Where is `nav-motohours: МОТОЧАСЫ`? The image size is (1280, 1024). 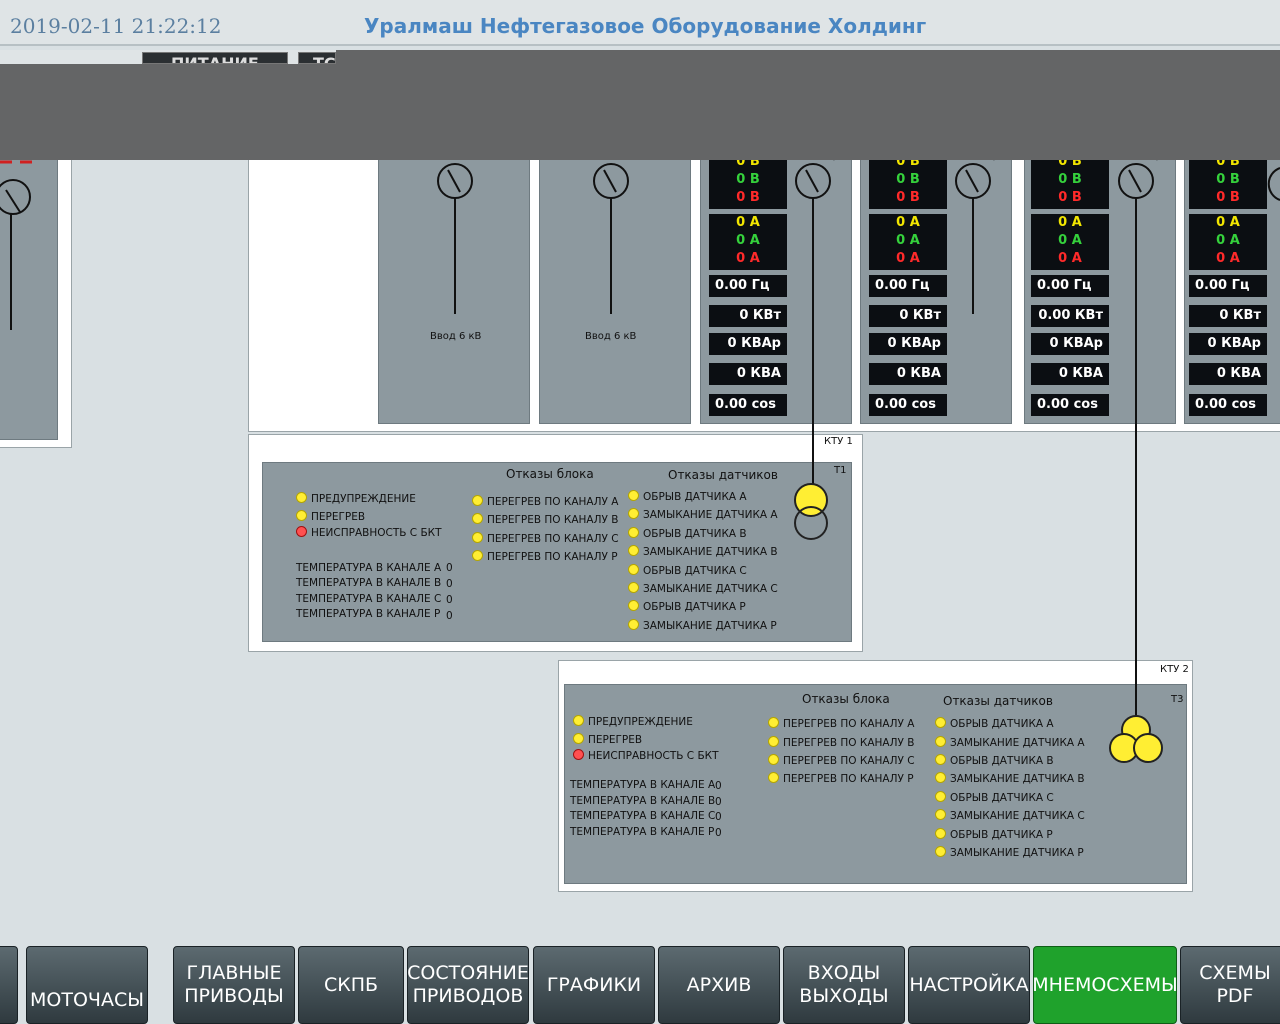
nav-motohours: МОТОЧАСЫ is located at coordinates (87, 985).